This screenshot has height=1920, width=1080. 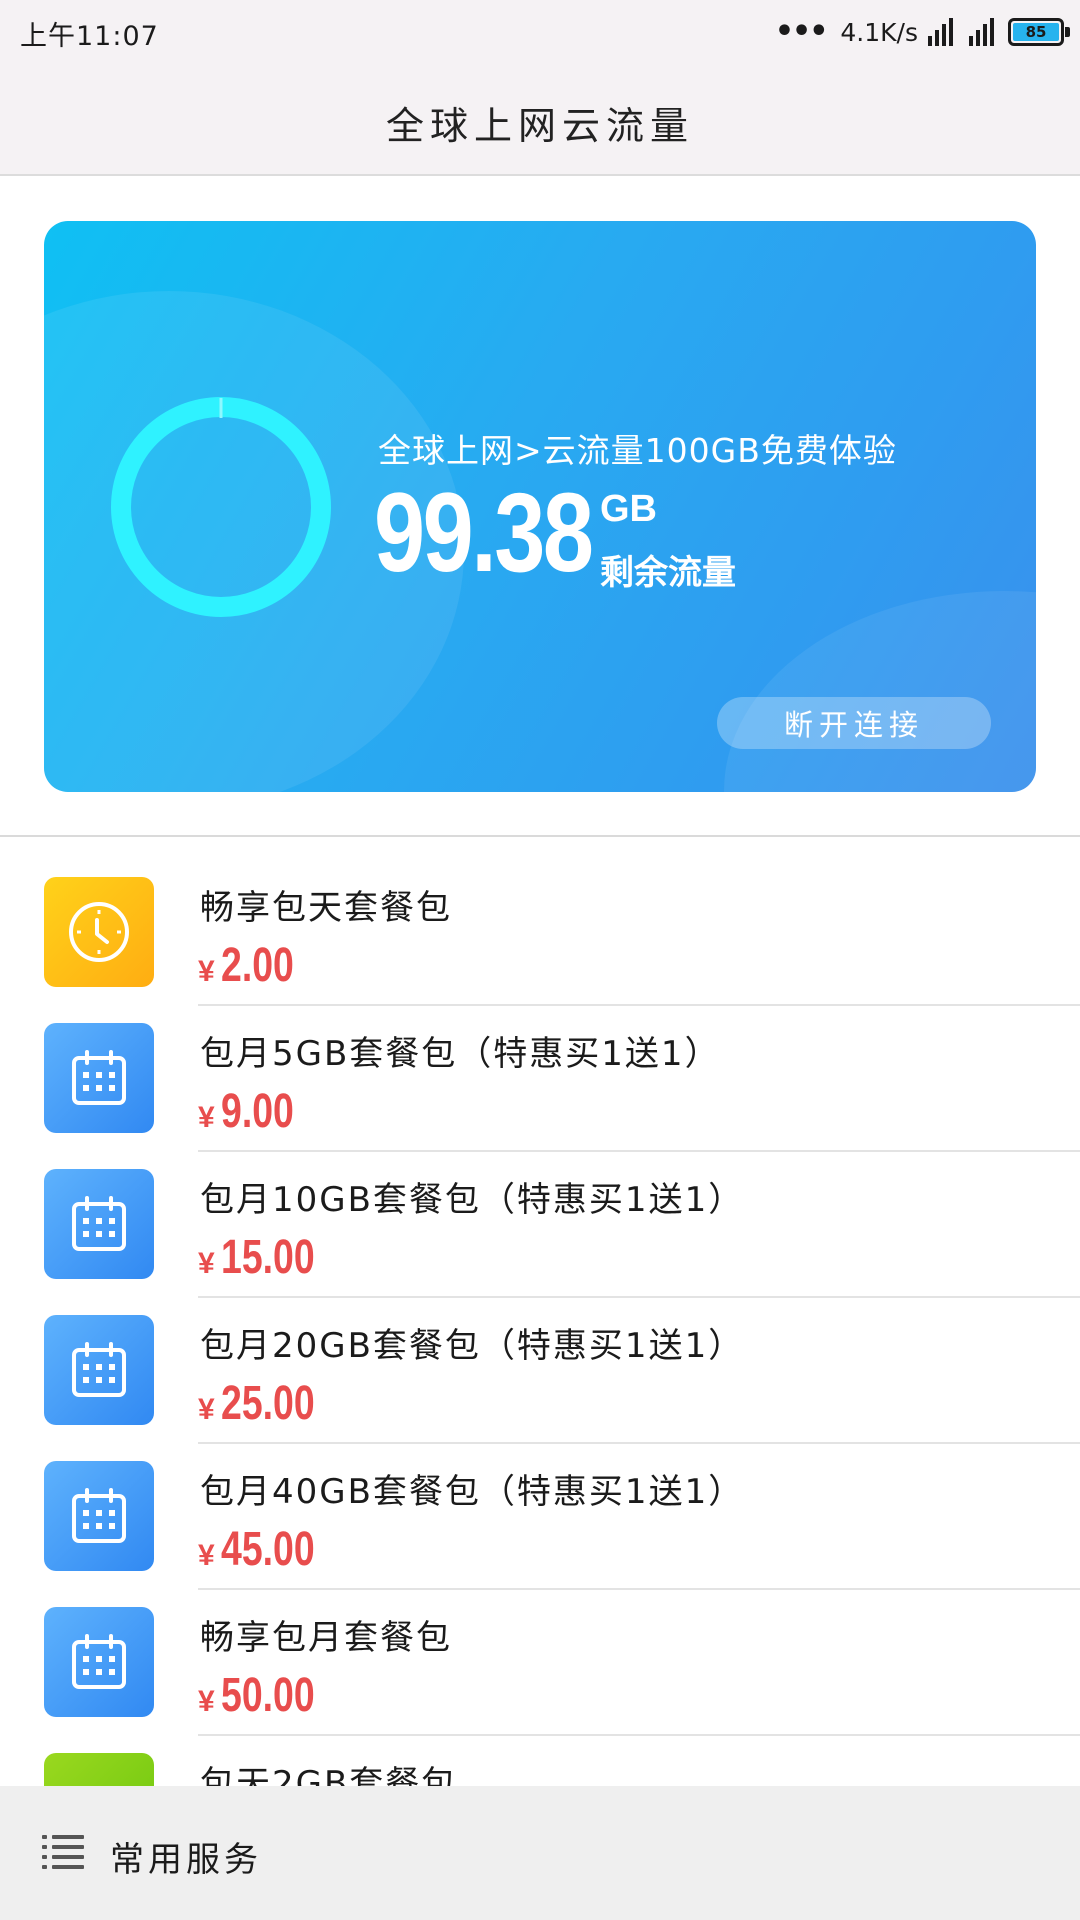 What do you see at coordinates (326, 908) in the screenshot?
I see `package-name: 畅享包天套餐包` at bounding box center [326, 908].